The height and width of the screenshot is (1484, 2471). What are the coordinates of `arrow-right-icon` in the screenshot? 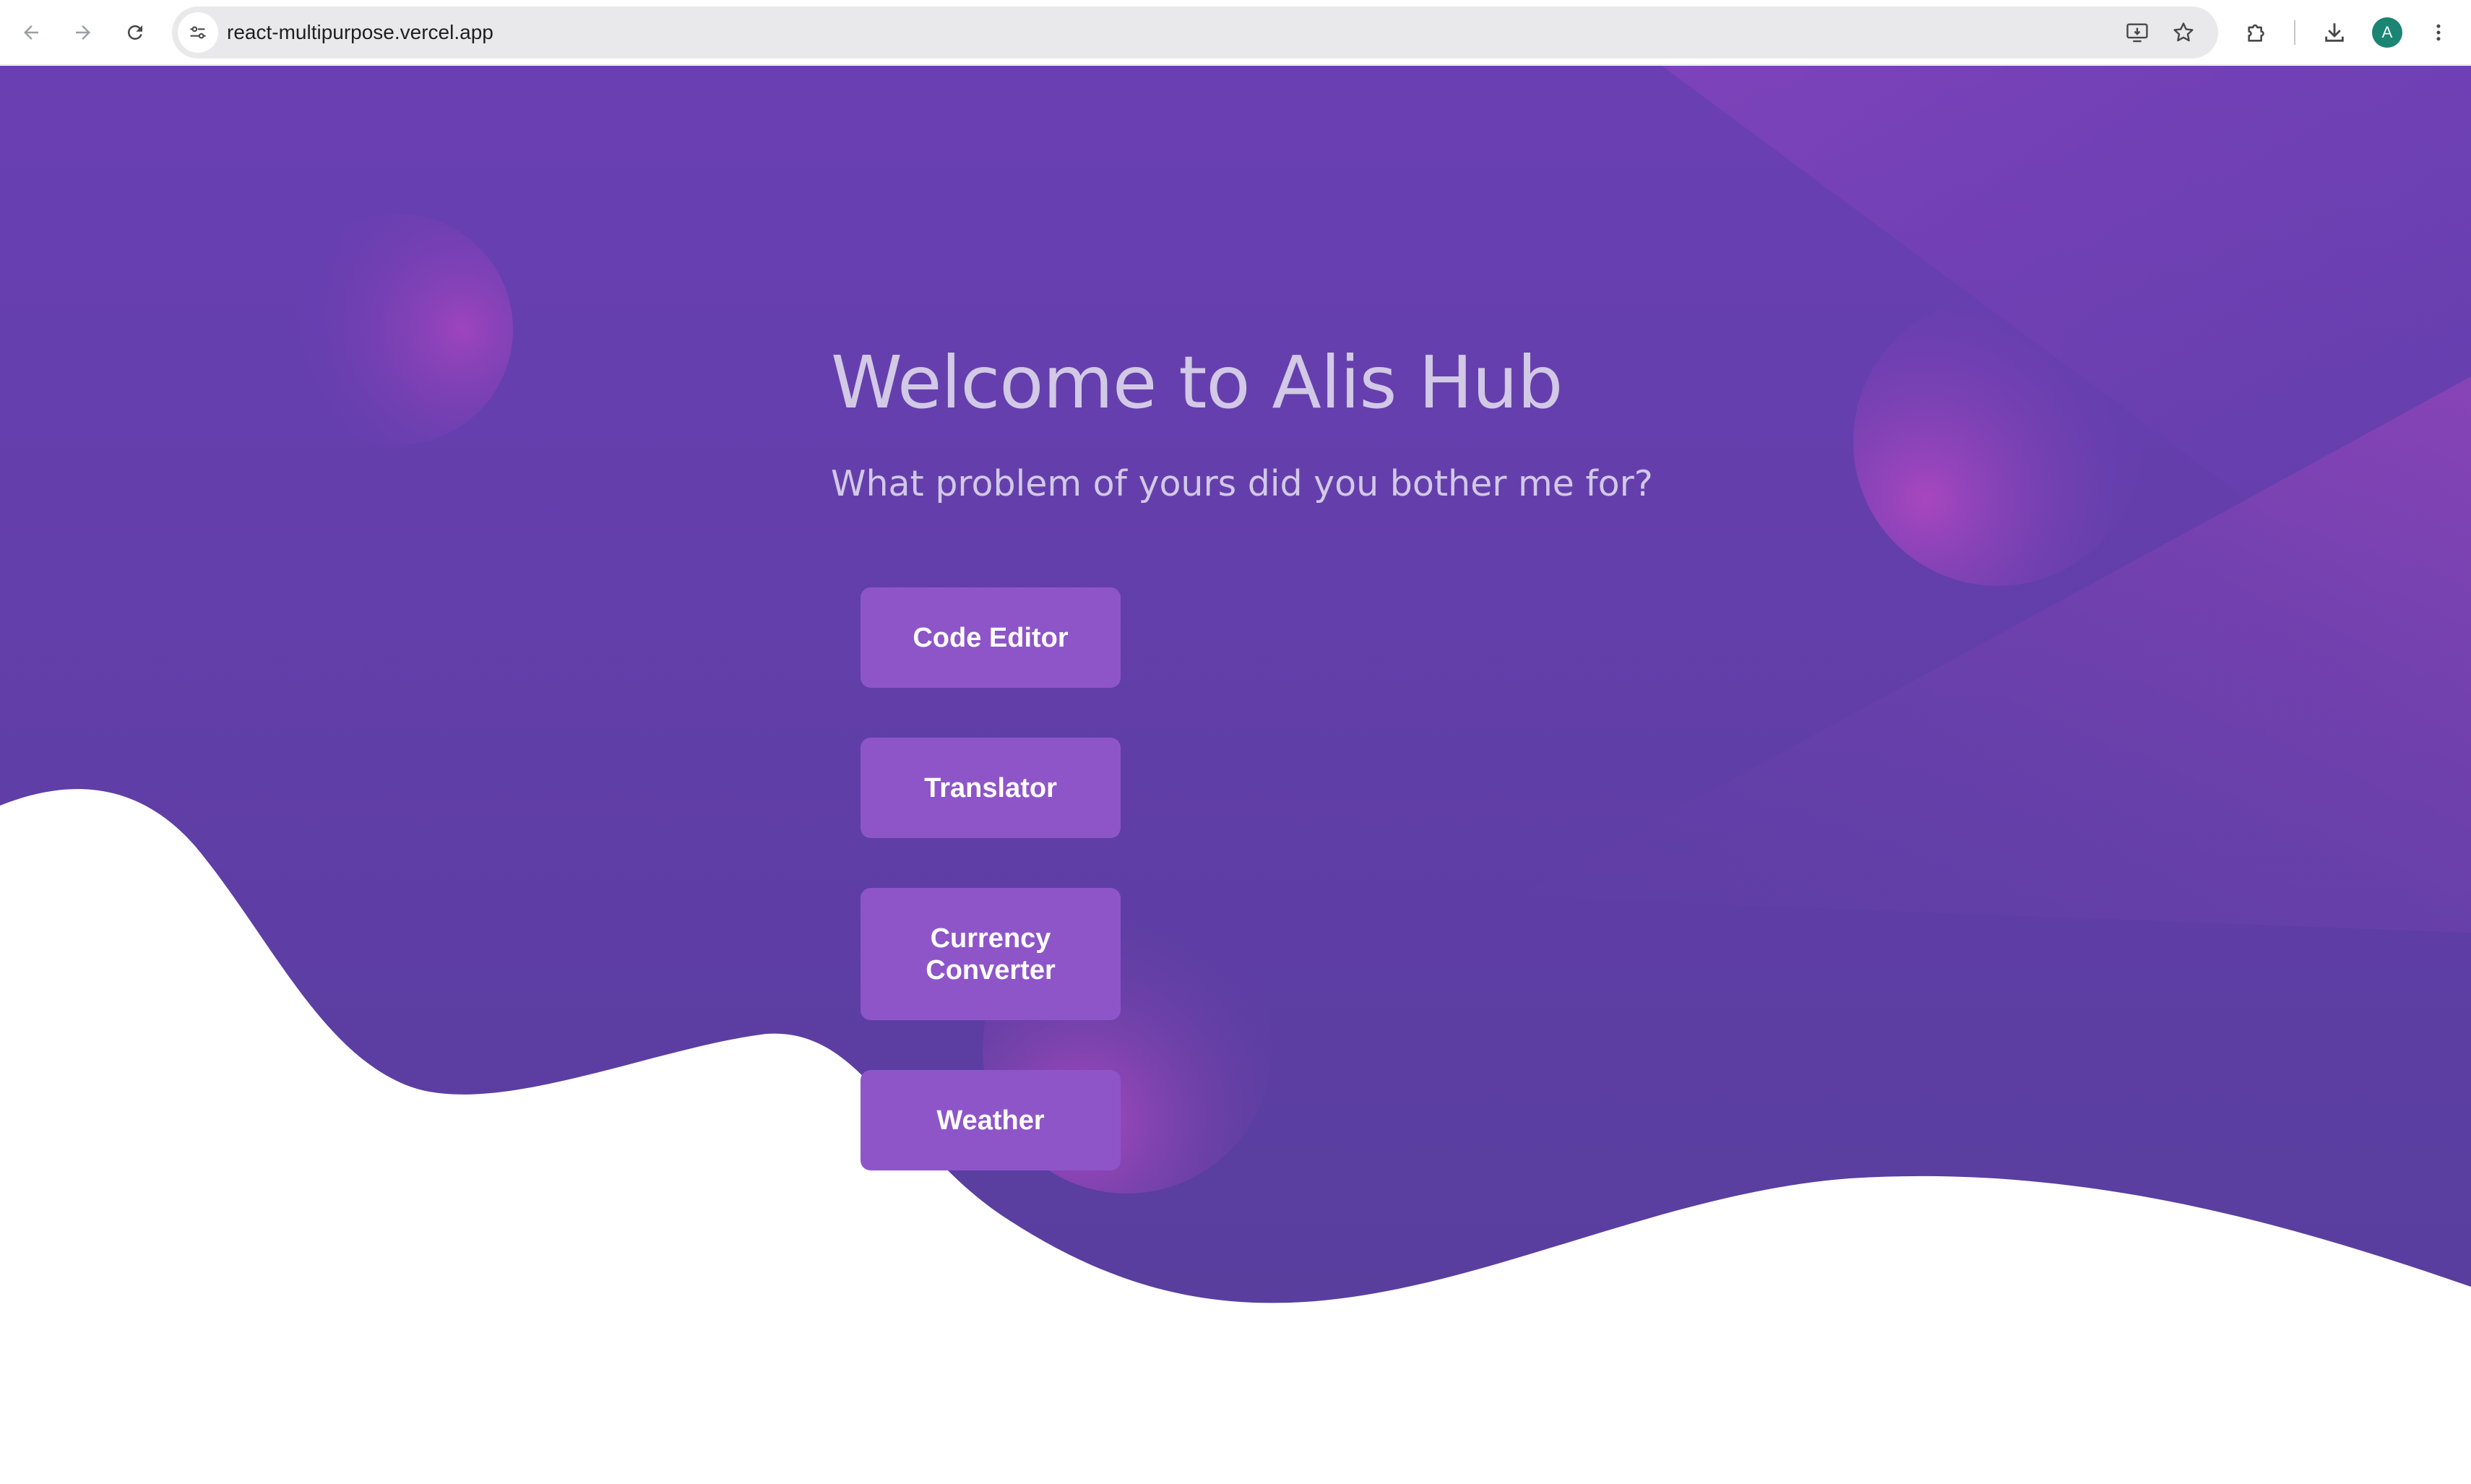 It's located at (83, 32).